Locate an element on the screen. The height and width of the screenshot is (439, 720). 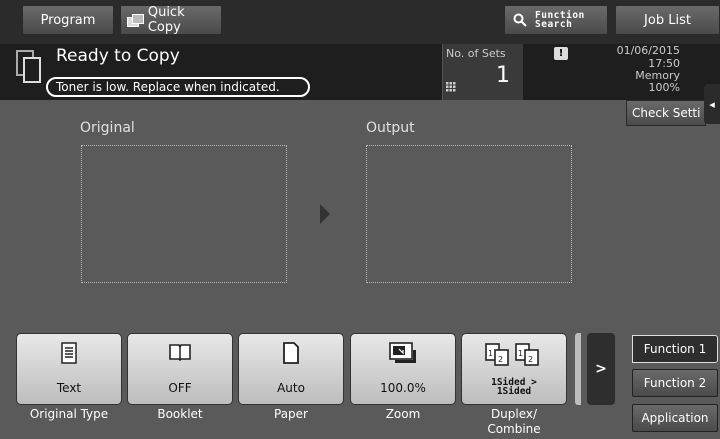
output-preview is located at coordinates (469, 214).